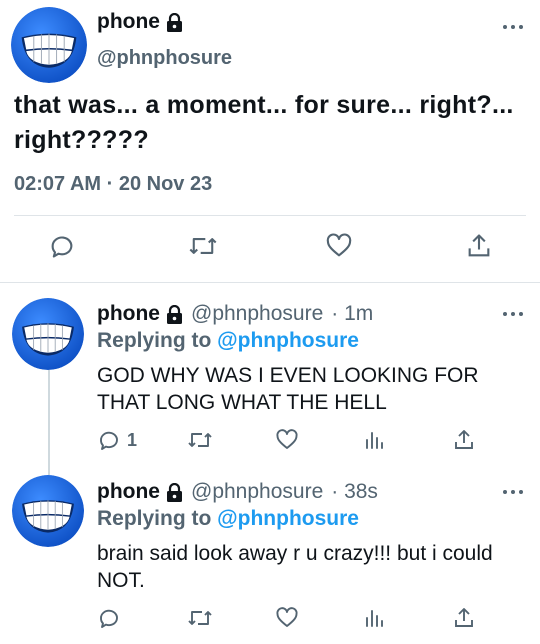  What do you see at coordinates (128, 22) in the screenshot?
I see `display-name-text: phone` at bounding box center [128, 22].